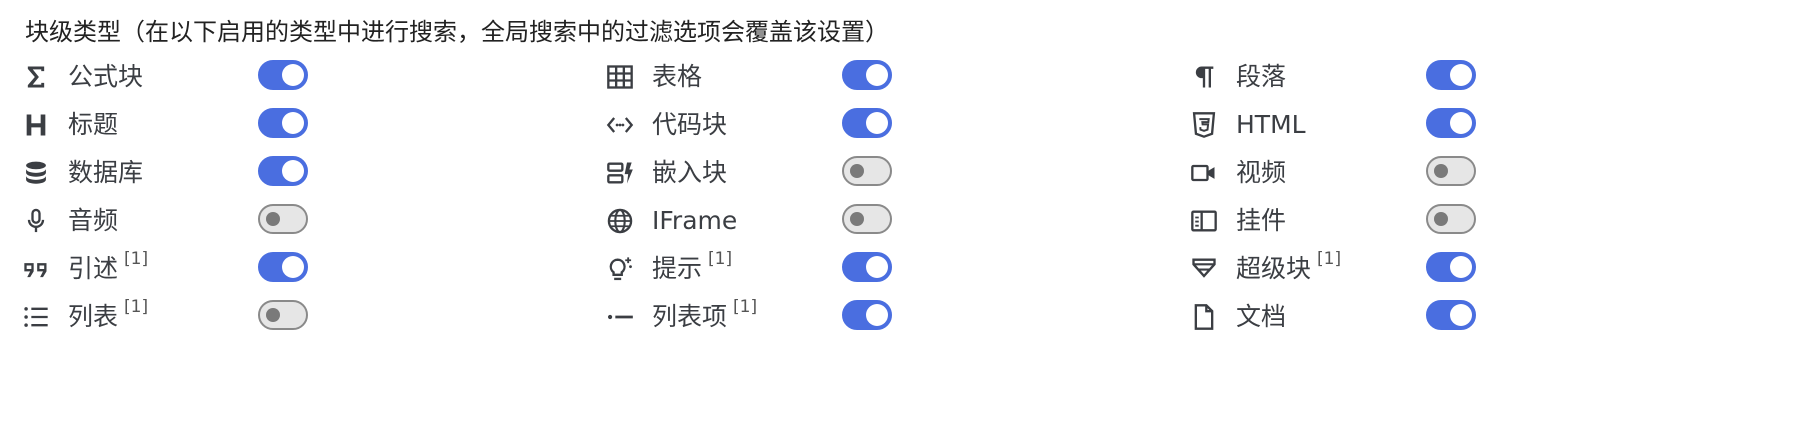 Image resolution: width=1820 pixels, height=432 pixels. I want to click on block-type-label: 视频, so click(1261, 173).